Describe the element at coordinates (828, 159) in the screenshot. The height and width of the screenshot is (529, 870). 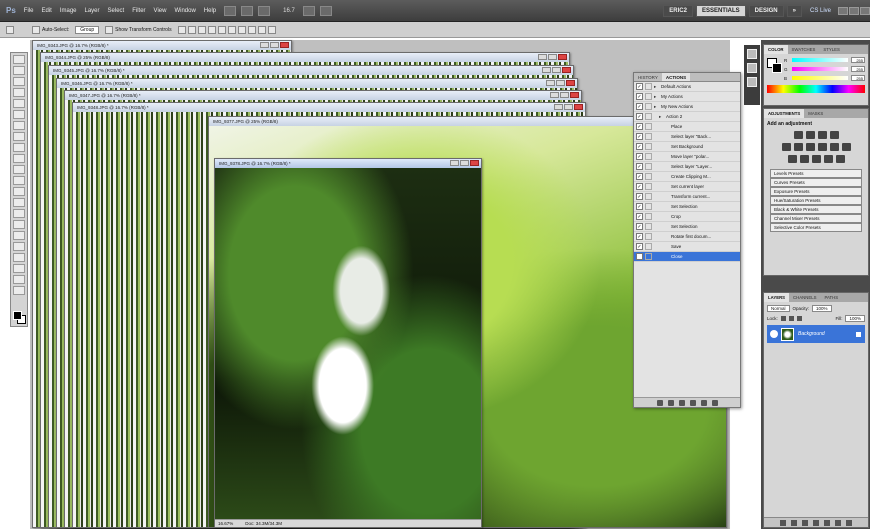
I see `gradient-map-icon` at that location.